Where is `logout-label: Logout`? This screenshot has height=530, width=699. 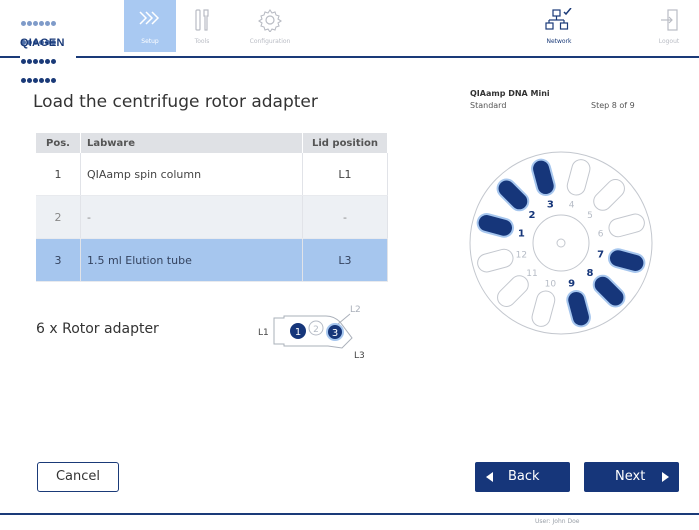
logout-label: Logout is located at coordinates (669, 41).